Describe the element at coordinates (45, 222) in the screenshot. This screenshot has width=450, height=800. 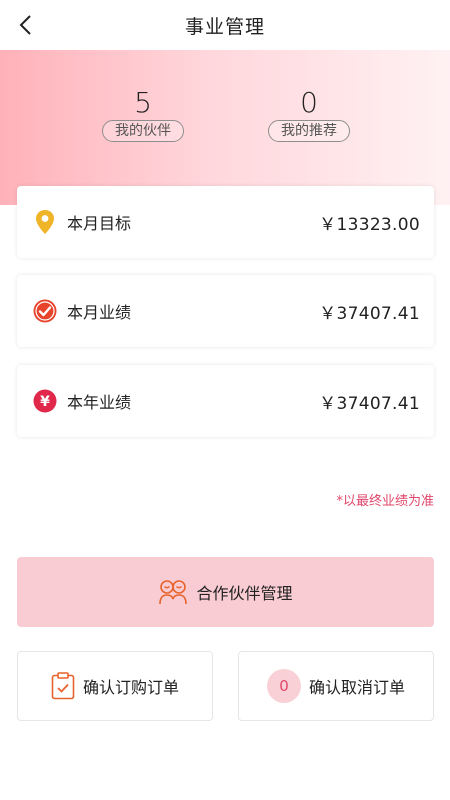
I see `location-pin-icon` at that location.